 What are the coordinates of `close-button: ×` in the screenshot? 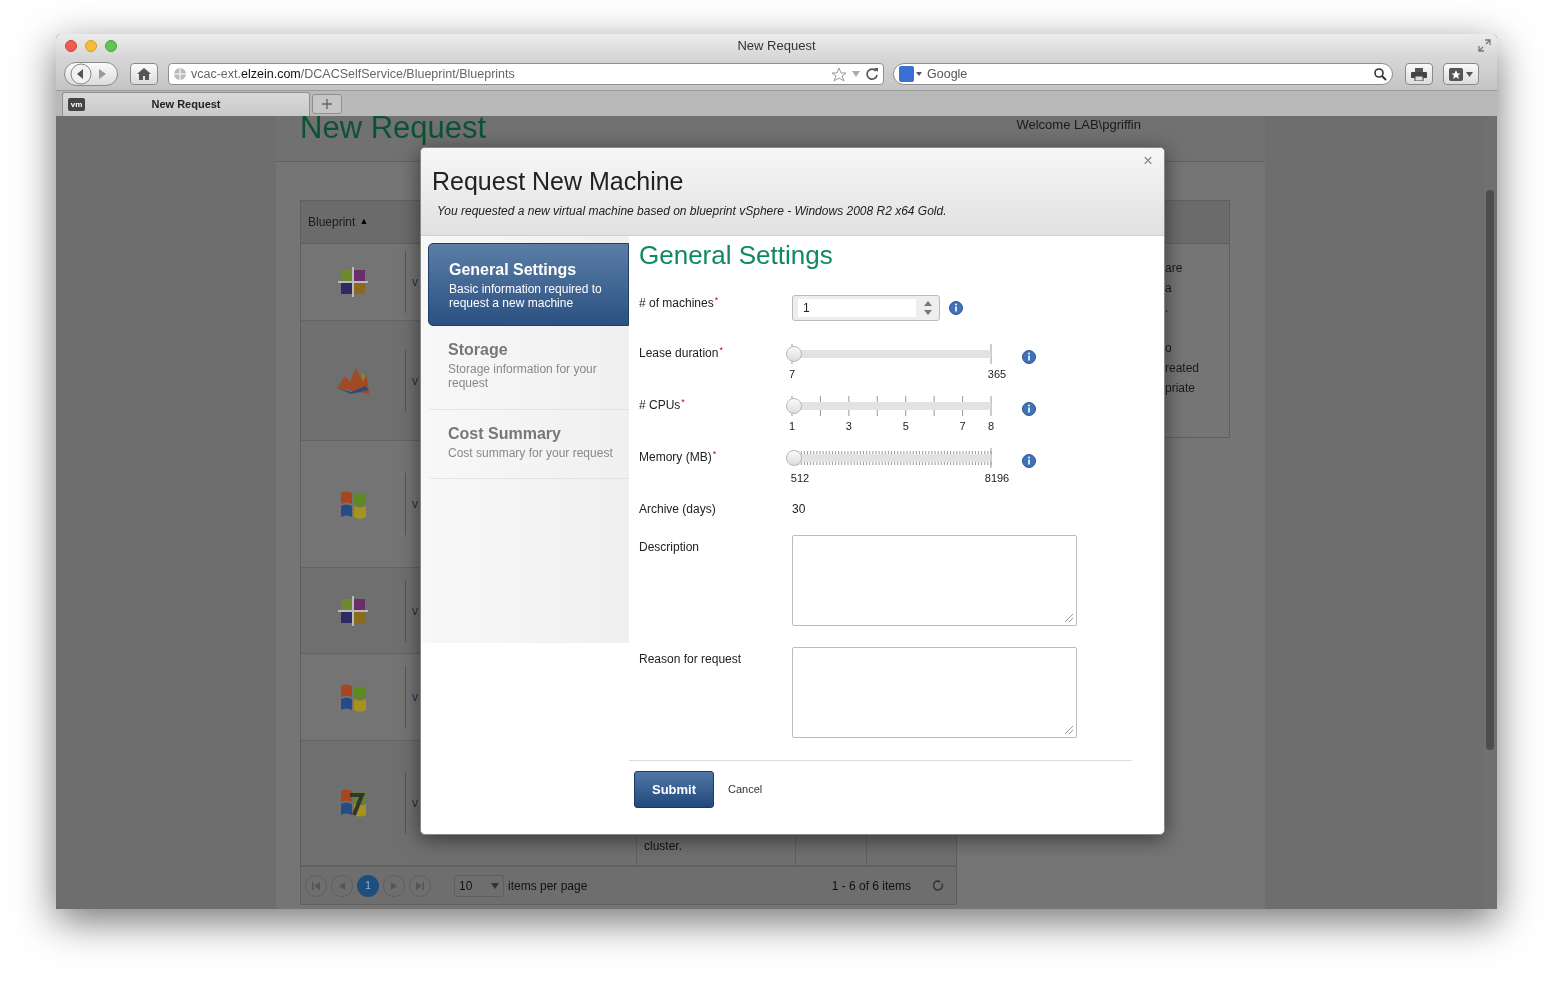 It's located at (1148, 160).